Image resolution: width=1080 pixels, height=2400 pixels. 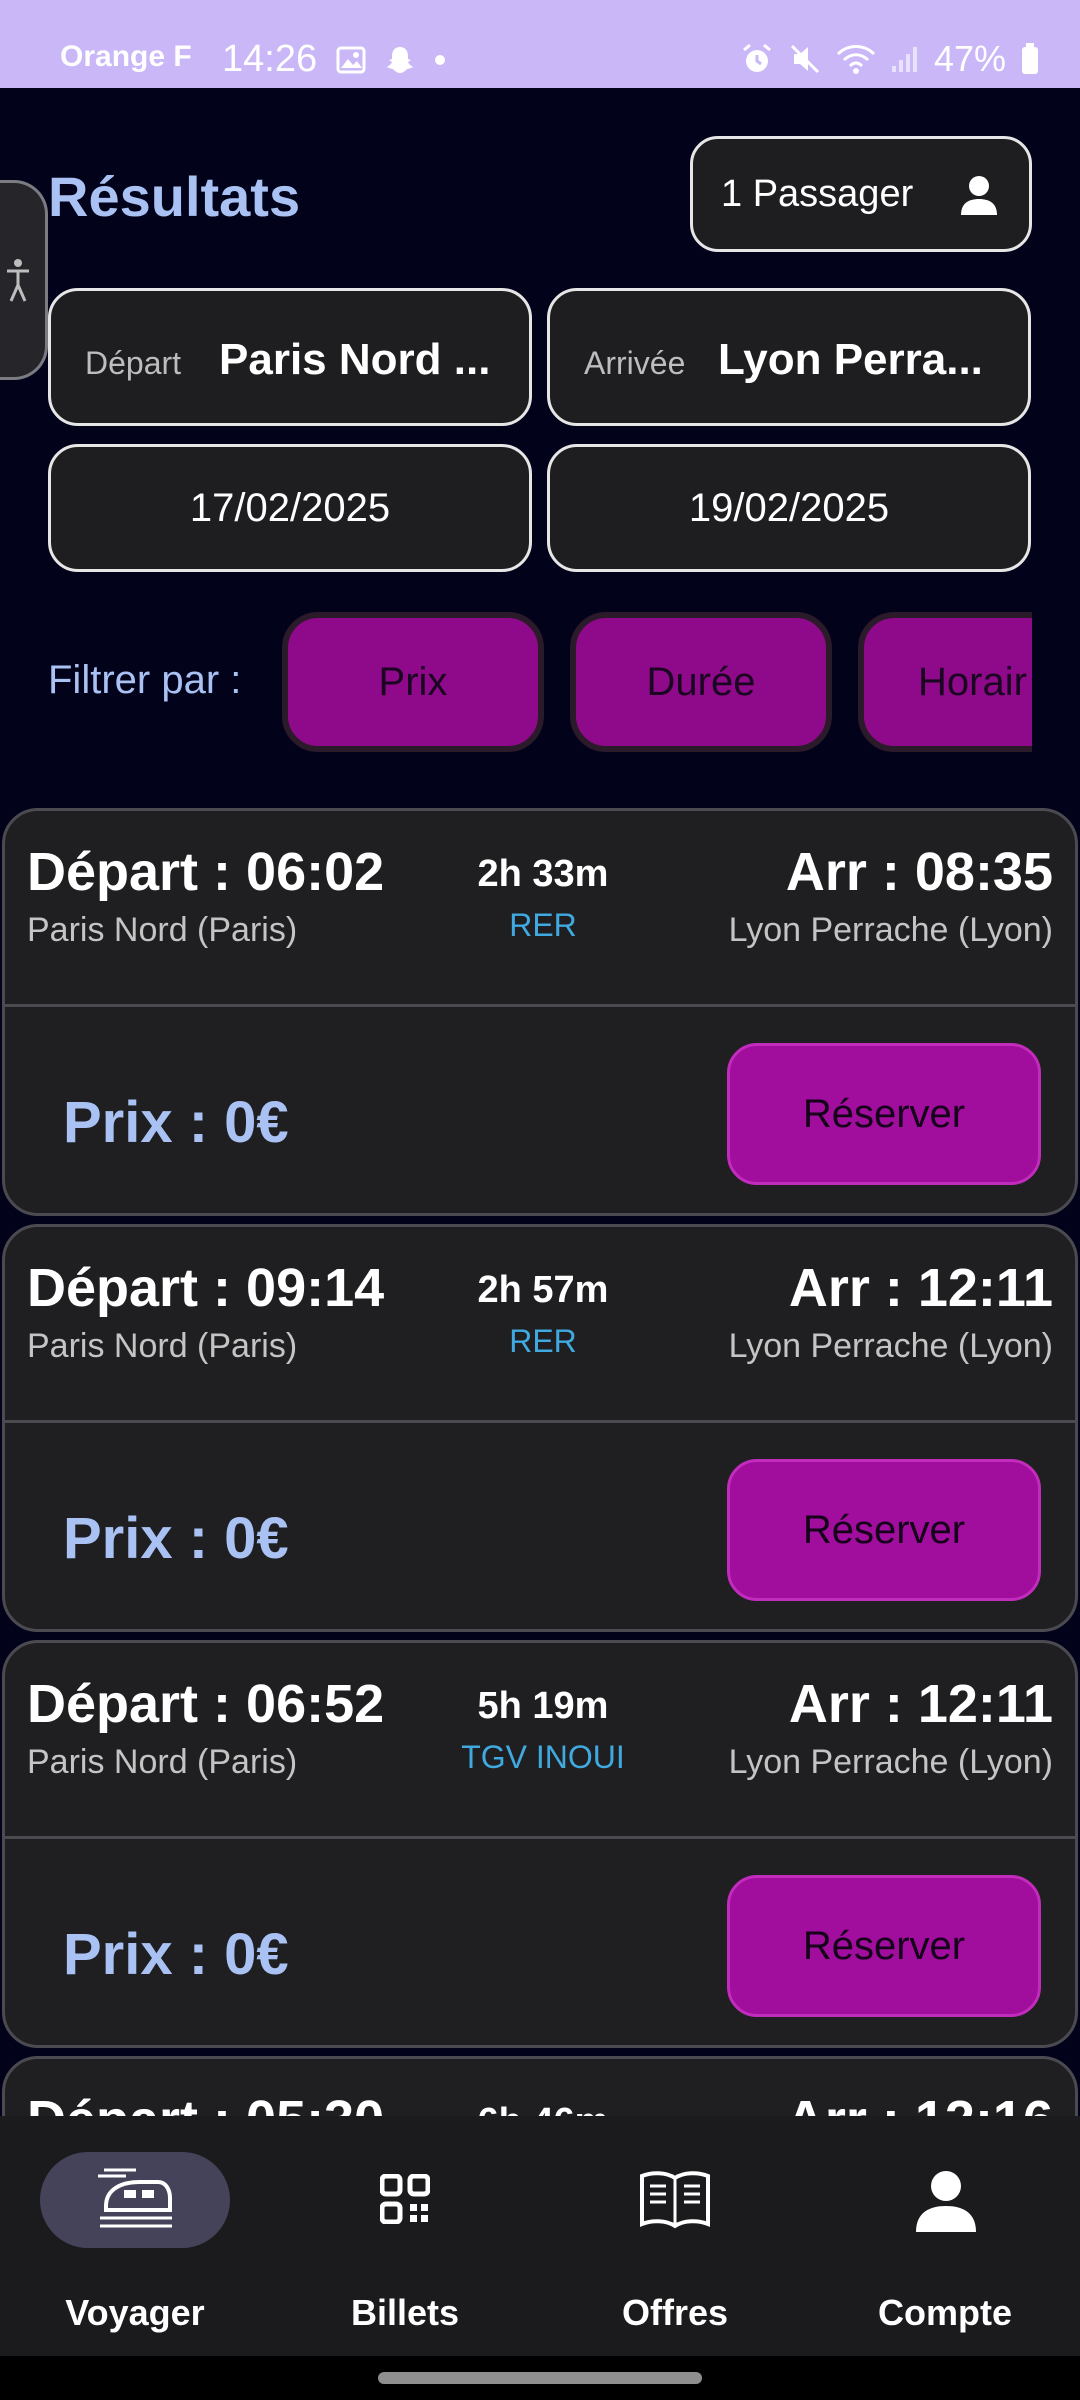 What do you see at coordinates (756, 57) in the screenshot?
I see `alarm-icon` at bounding box center [756, 57].